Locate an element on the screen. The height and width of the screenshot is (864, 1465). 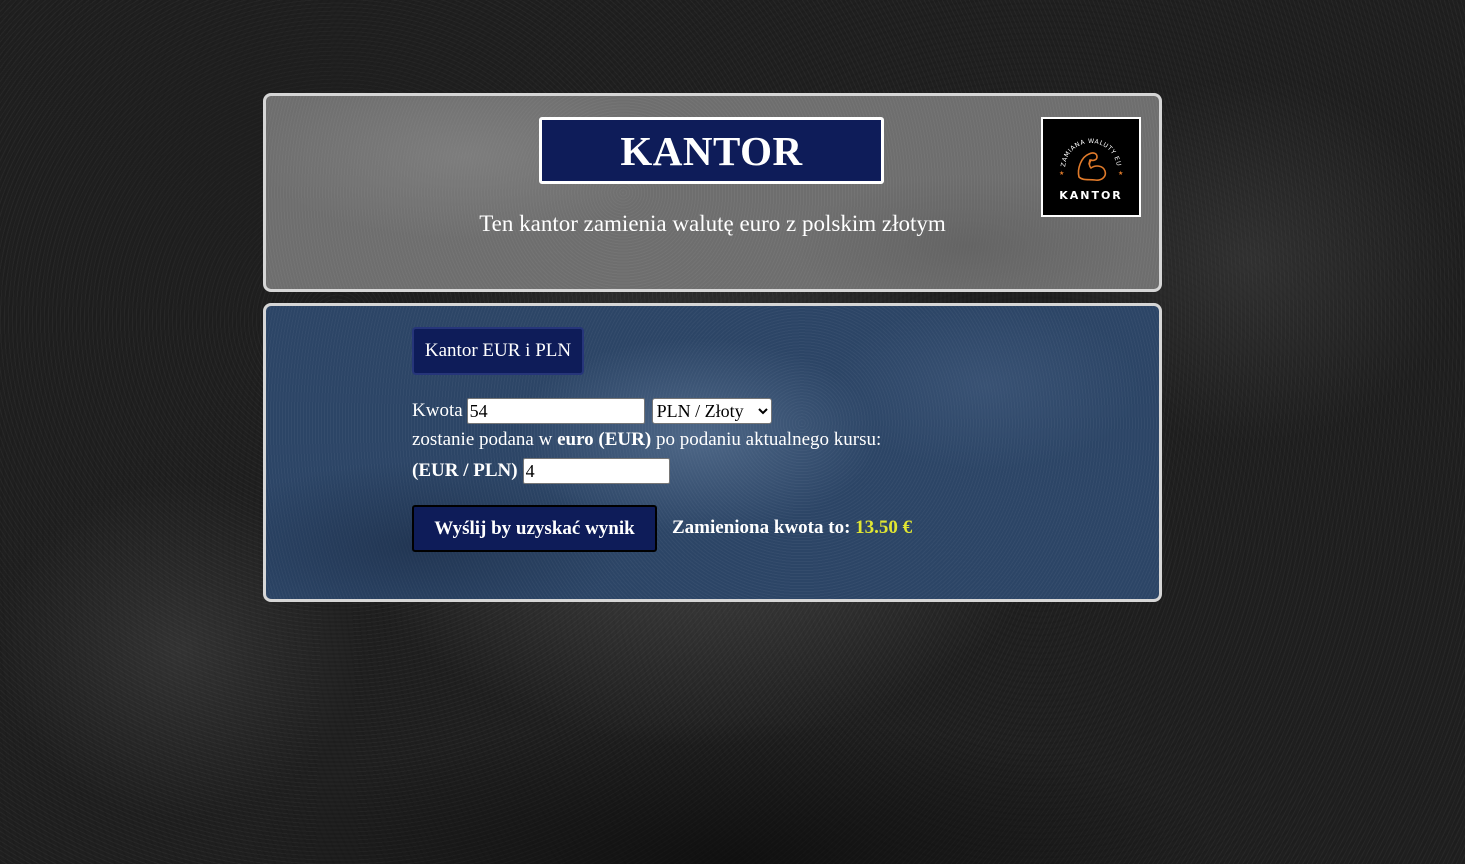
description-text-1: zostanie podana w is located at coordinates (485, 439).